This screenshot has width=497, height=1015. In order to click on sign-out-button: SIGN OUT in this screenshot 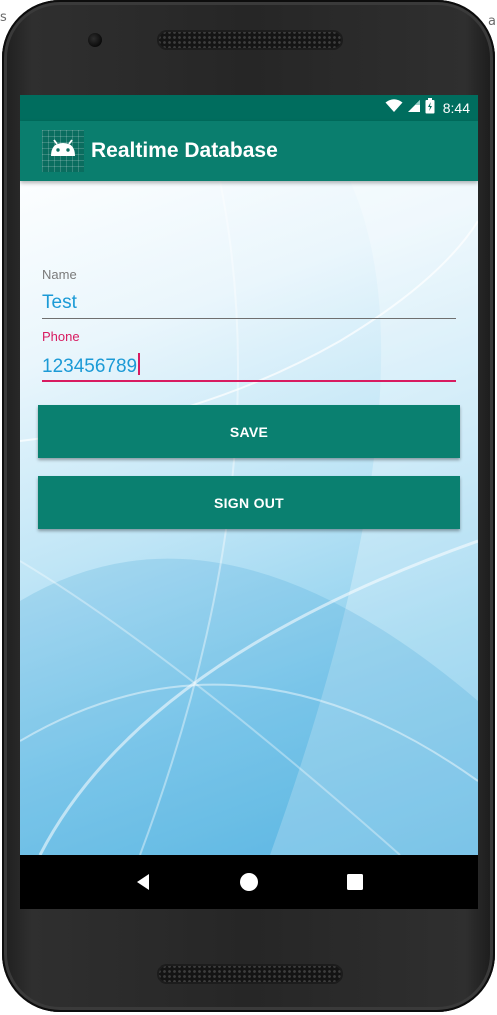, I will do `click(249, 502)`.